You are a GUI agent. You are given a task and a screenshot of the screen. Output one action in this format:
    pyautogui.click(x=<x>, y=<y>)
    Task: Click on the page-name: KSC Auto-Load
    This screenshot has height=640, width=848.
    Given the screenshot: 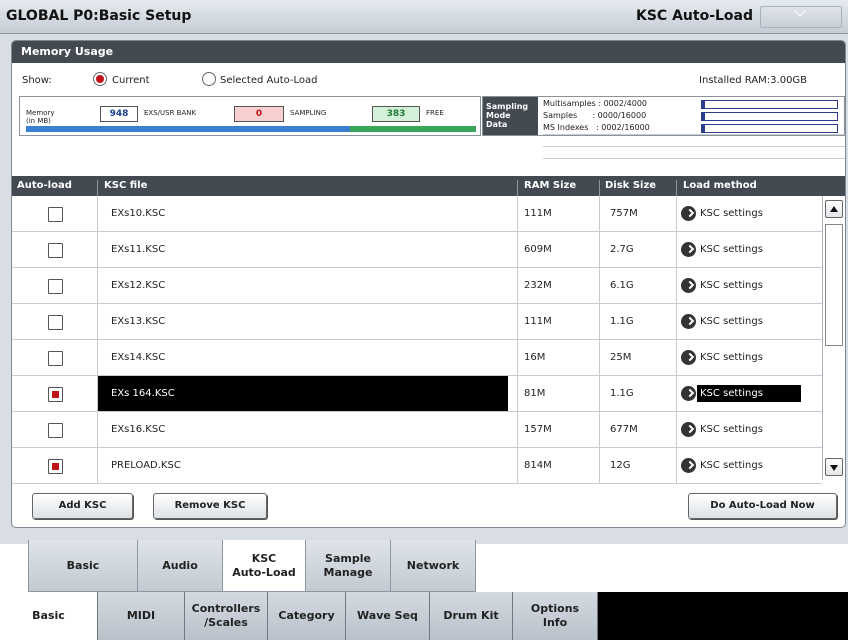 What is the action you would take?
    pyautogui.click(x=695, y=16)
    